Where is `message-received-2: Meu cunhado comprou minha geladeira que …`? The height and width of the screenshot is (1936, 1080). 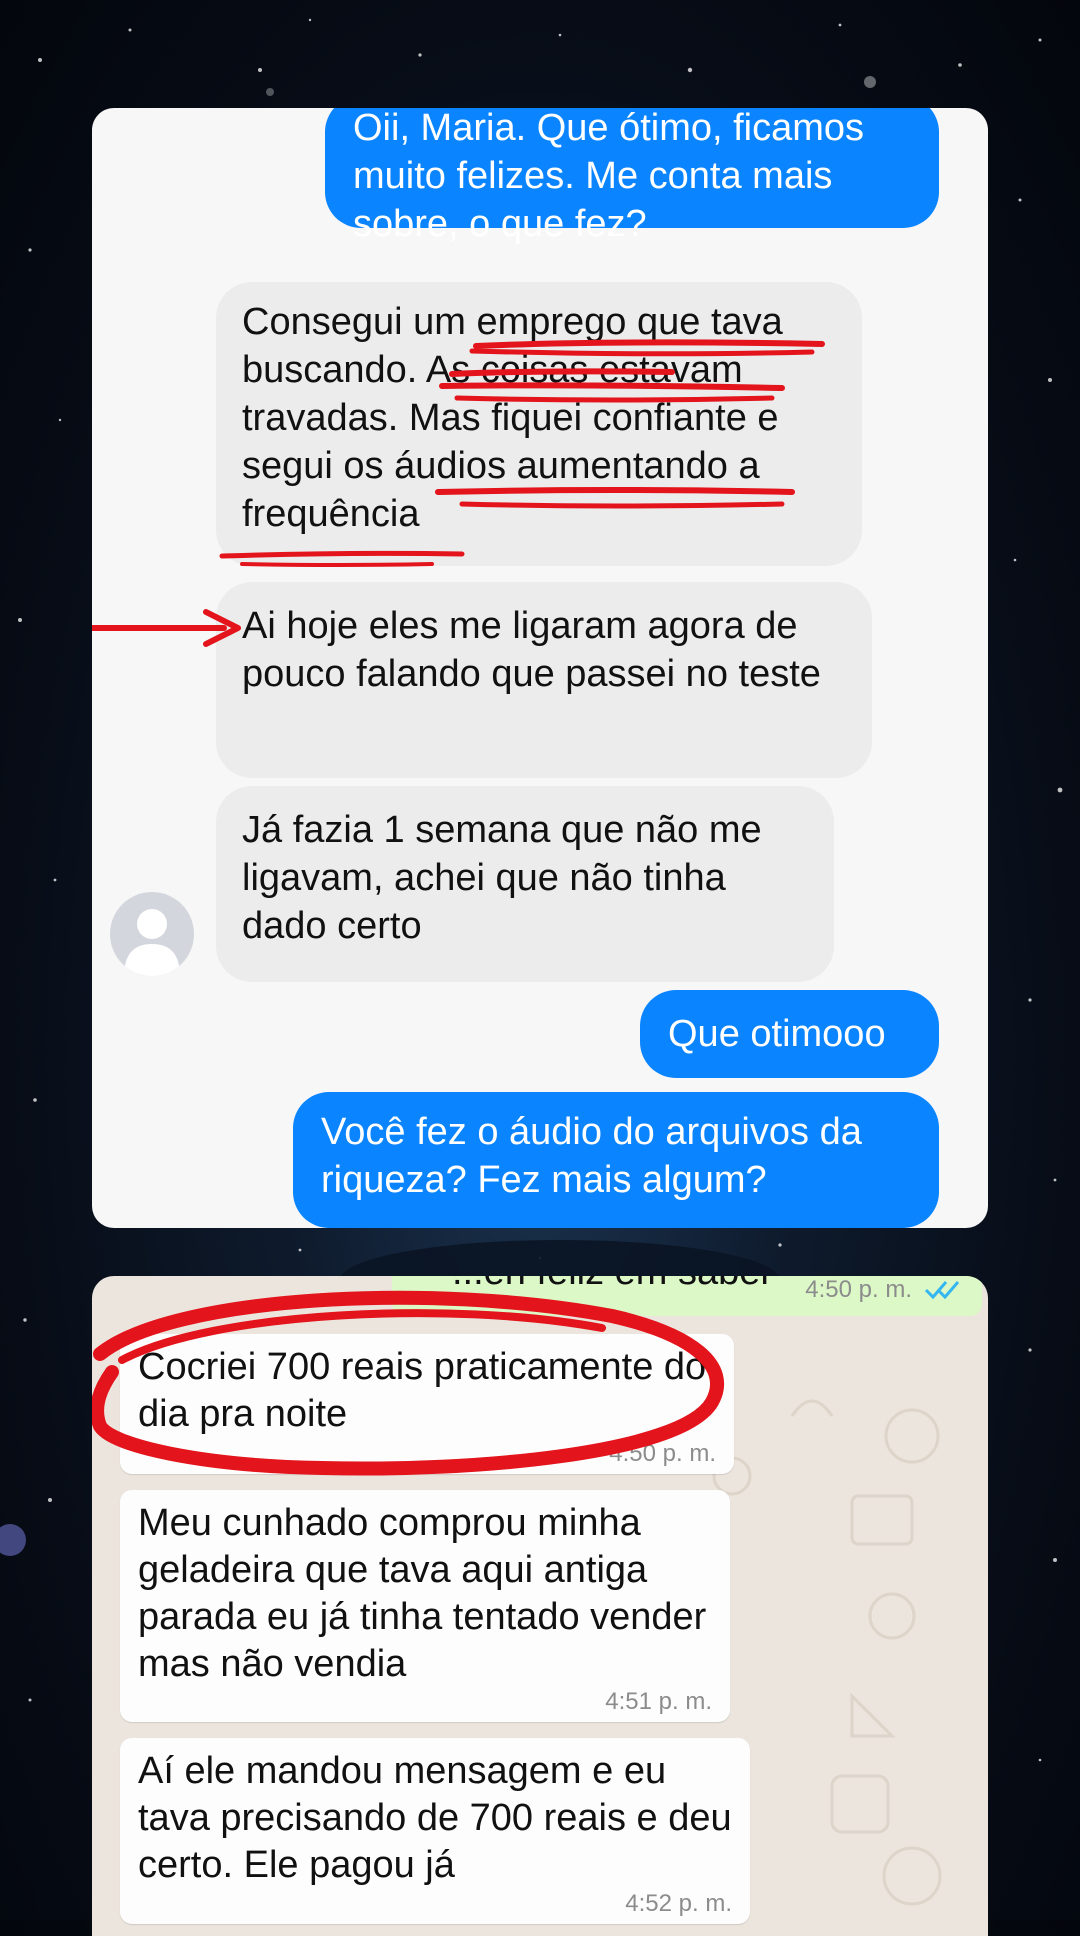
message-received-2: Meu cunhado comprou minha geladeira que … is located at coordinates (425, 1606).